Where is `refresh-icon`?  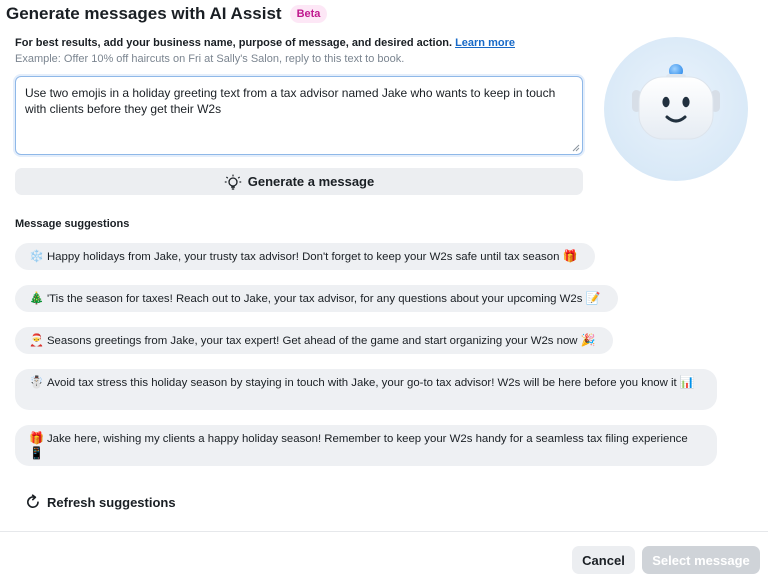
refresh-icon is located at coordinates (33, 501).